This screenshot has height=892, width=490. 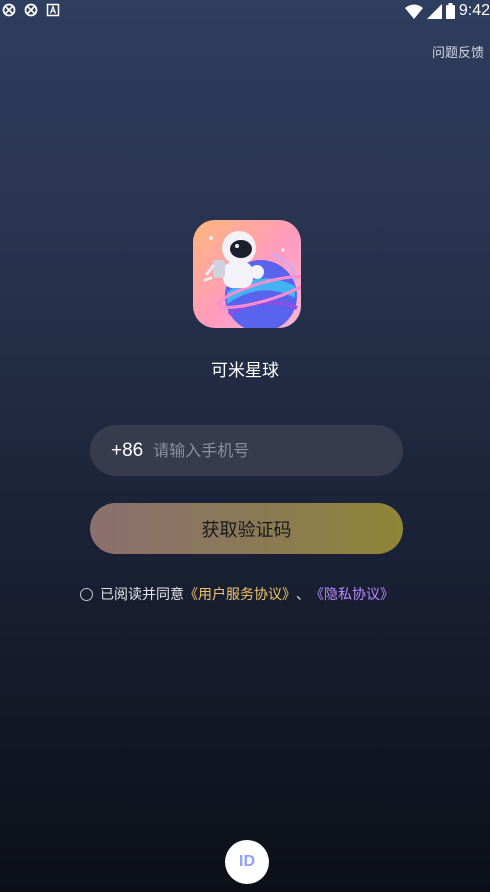 I want to click on keyboard-notification-icon, so click(x=53, y=10).